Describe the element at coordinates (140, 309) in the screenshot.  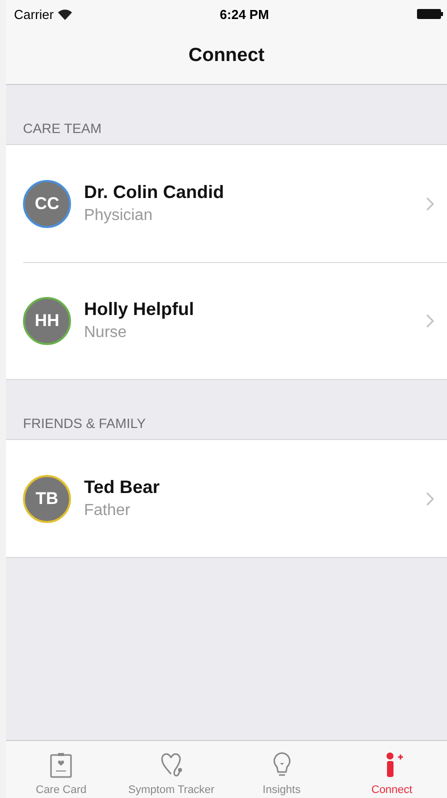
I see `contact-name: Holly Helpful` at that location.